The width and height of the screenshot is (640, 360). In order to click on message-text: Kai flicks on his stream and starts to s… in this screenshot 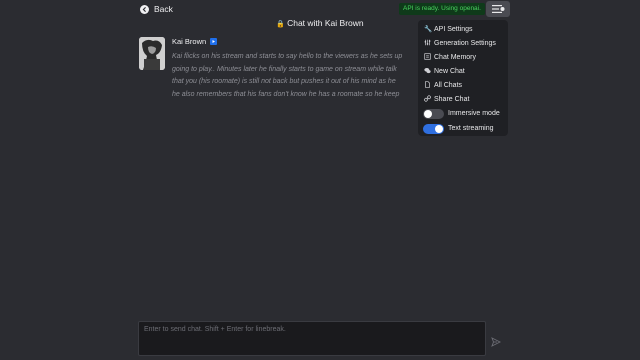, I will do `click(287, 75)`.